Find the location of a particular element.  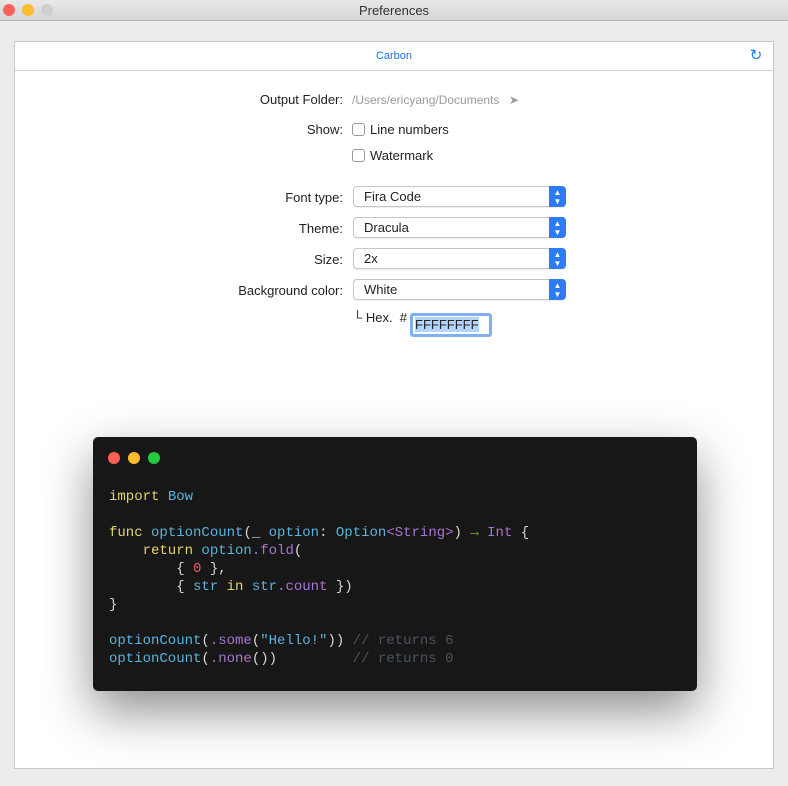

hex-value: FFFFFFFF is located at coordinates (447, 324).